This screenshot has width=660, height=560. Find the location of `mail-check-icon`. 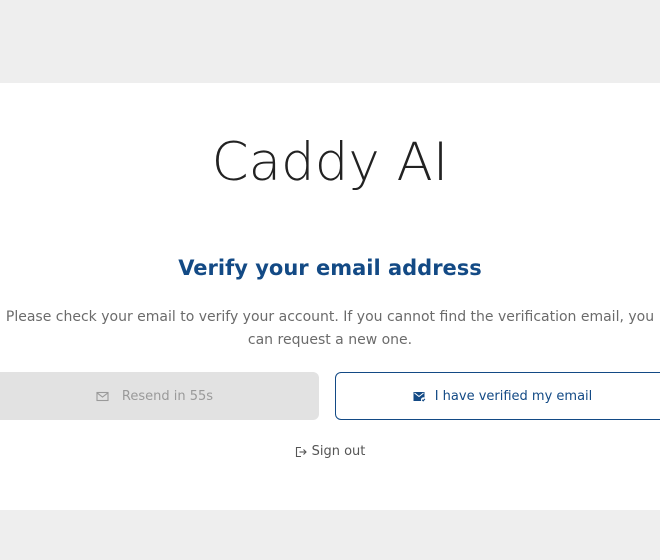

mail-check-icon is located at coordinates (419, 396).